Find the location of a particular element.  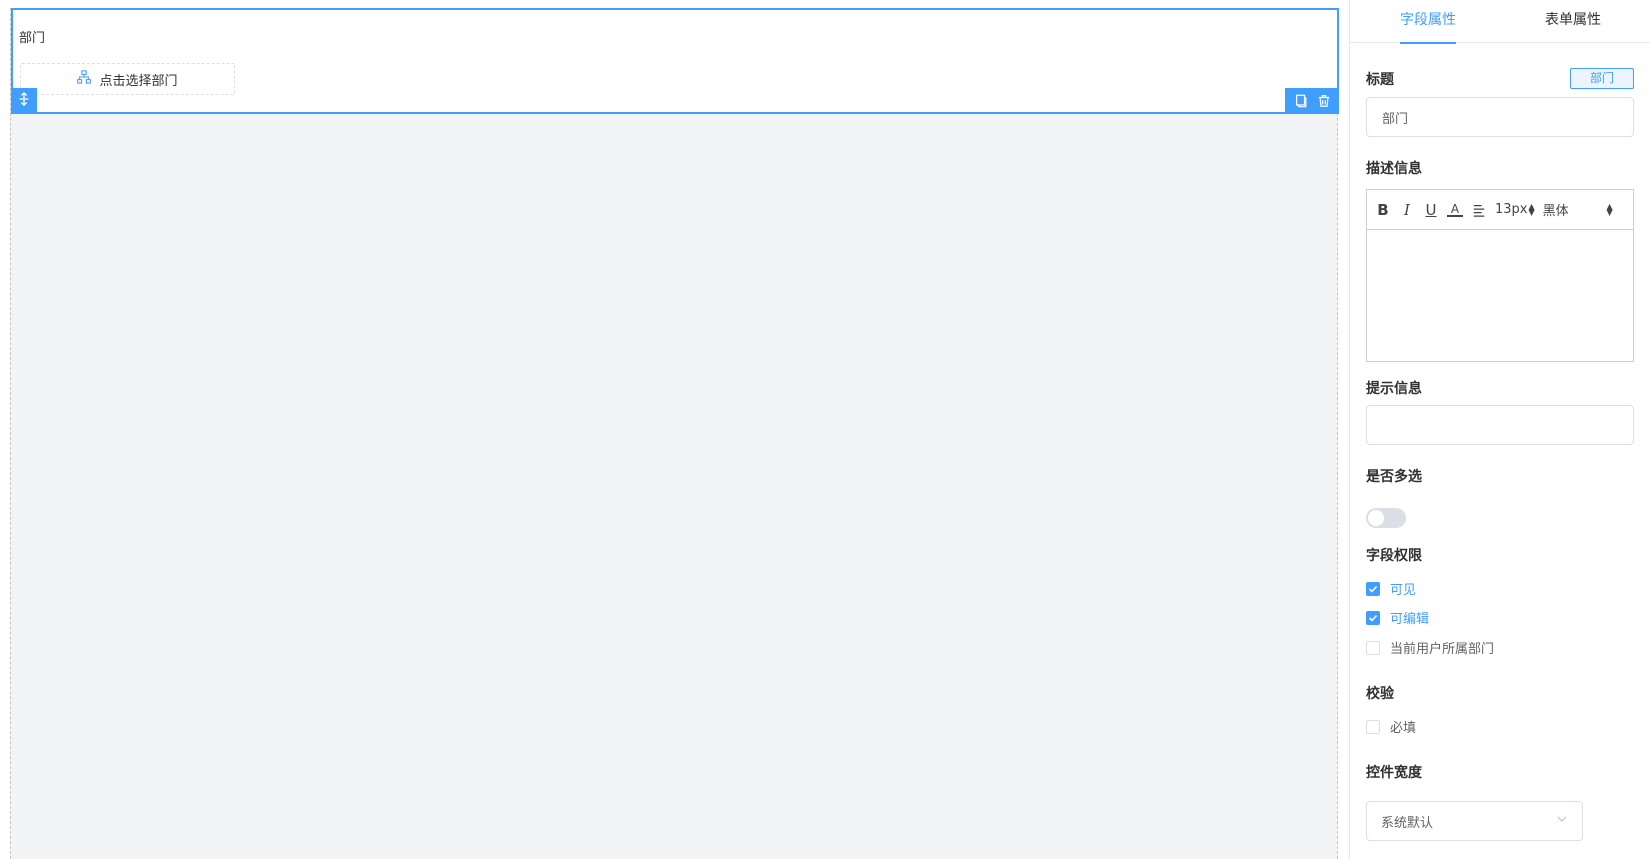

font-family-select: 黑体 ▲ ▼ is located at coordinates (1578, 209).